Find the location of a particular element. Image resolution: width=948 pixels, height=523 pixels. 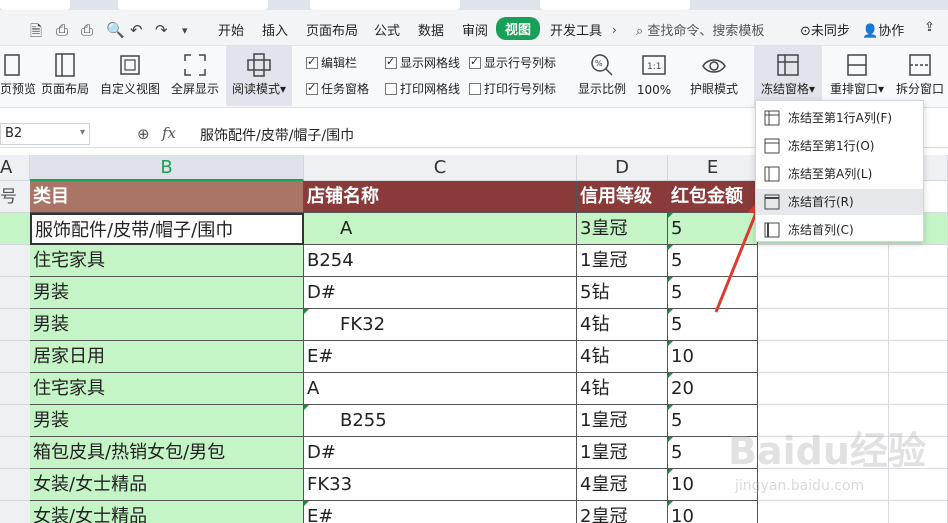

col-header-c: C is located at coordinates (440, 168).